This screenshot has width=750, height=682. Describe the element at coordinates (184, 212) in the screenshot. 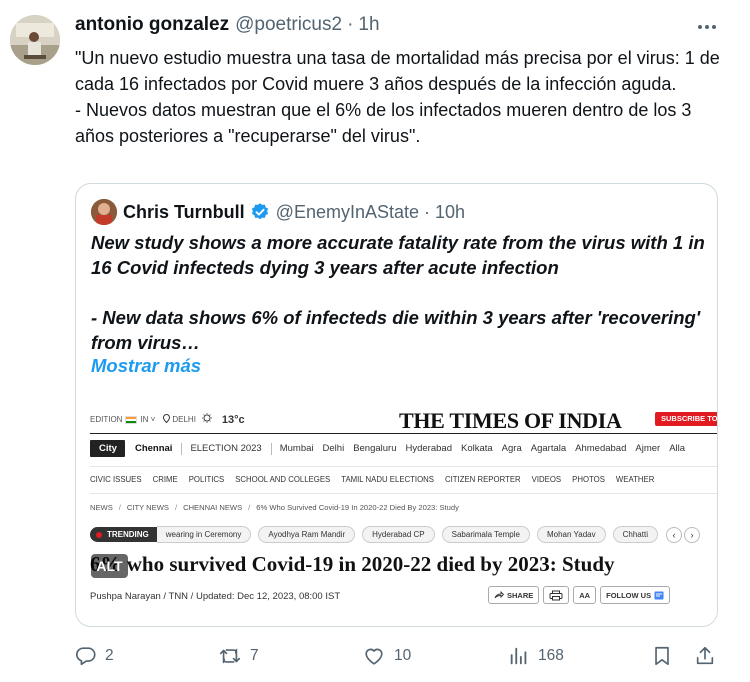

I see `quote-author-name: Chris Turnbull` at that location.